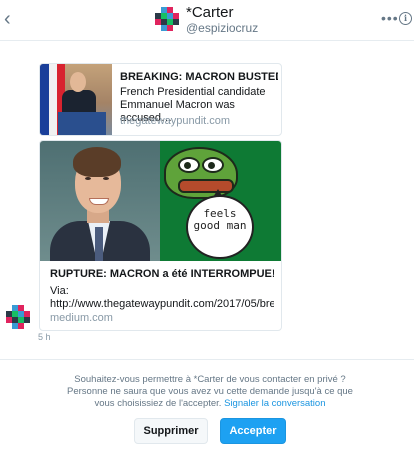  I want to click on conversation-header: ‹ *Carter @espiziocruz ••• i, so click(207, 20).